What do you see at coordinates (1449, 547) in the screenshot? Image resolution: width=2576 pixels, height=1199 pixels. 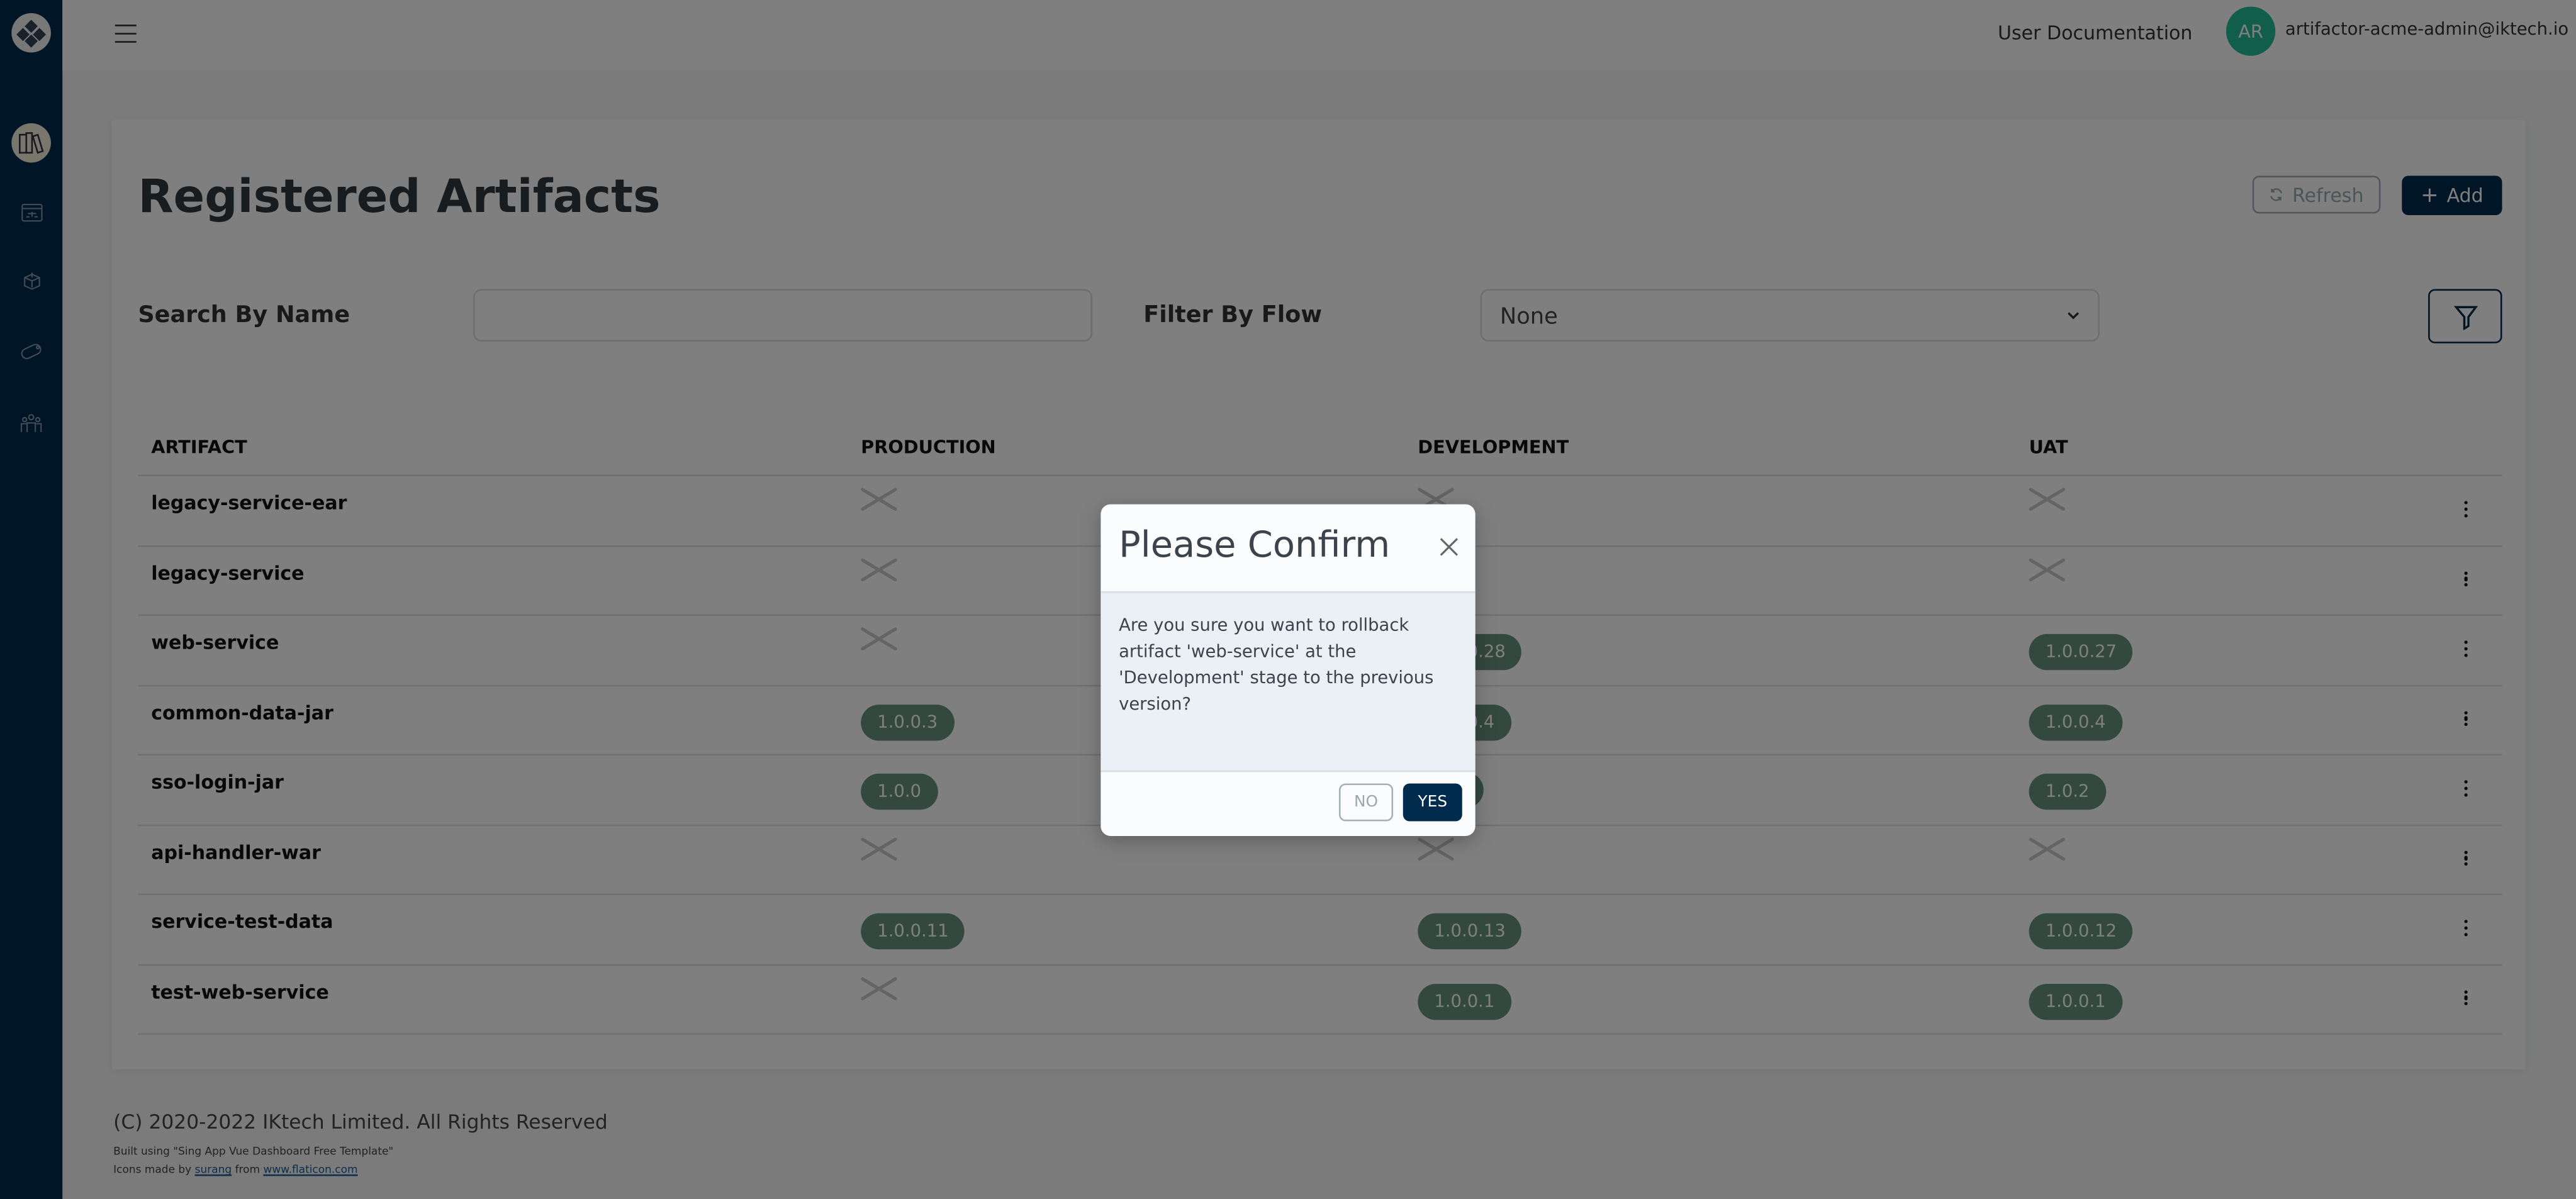 I see `close-icon` at bounding box center [1449, 547].